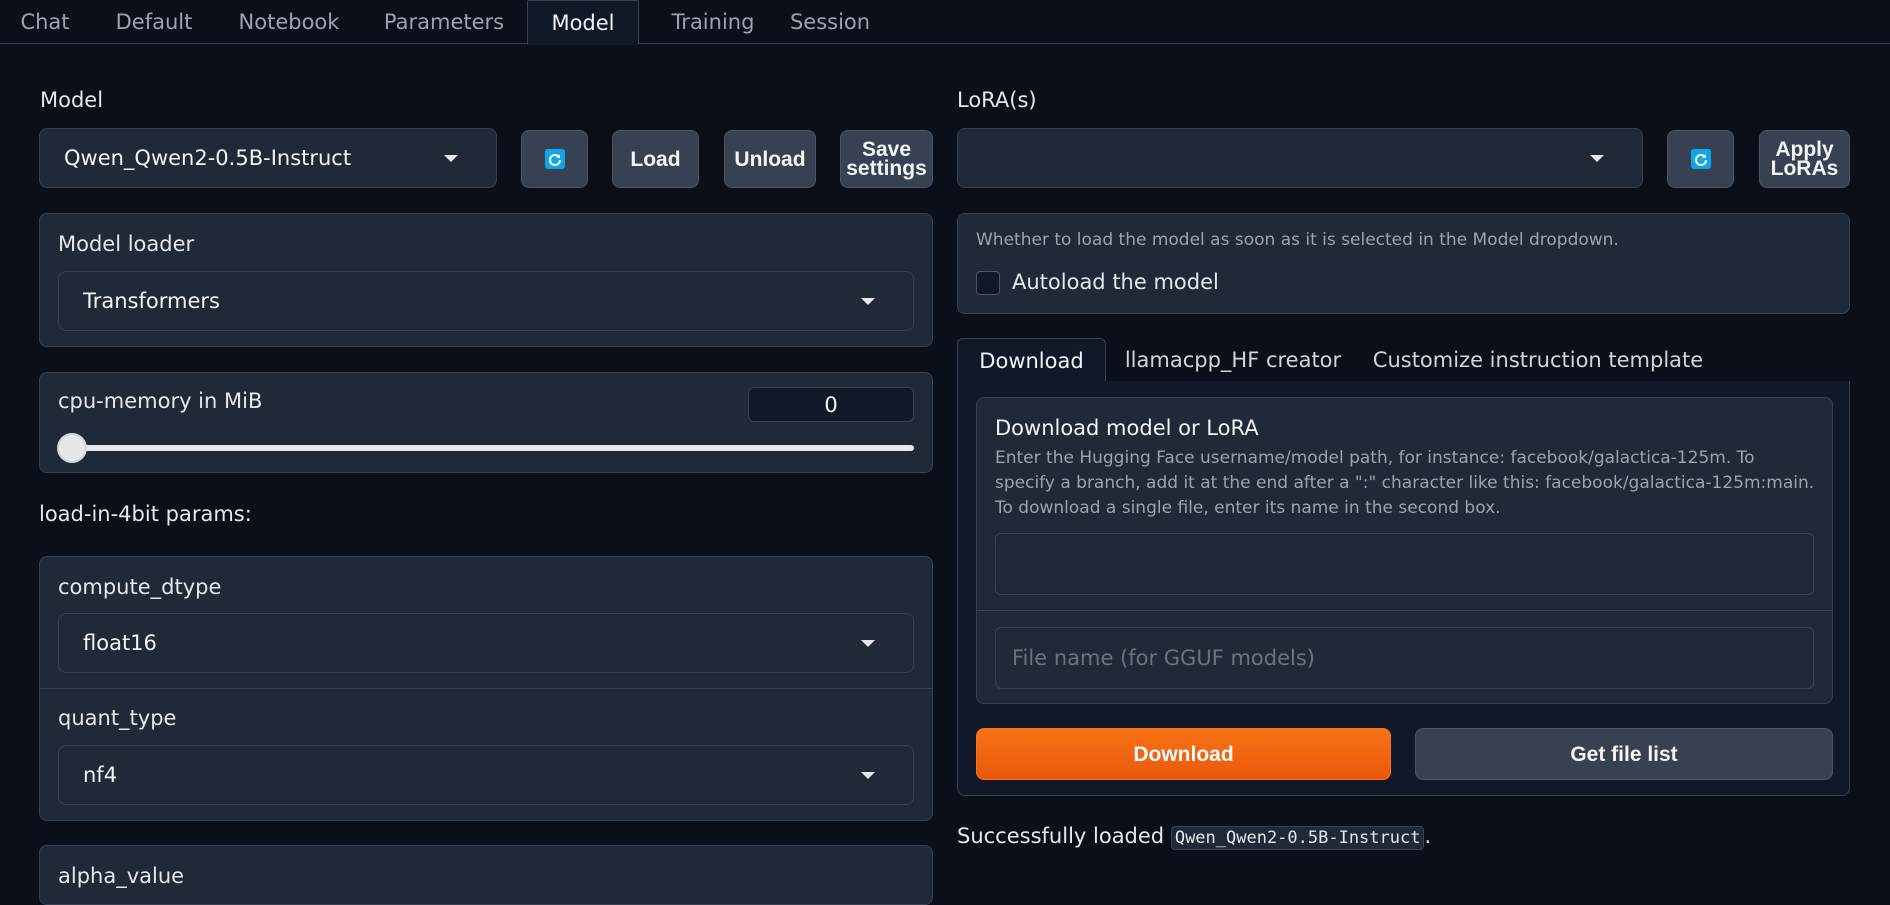 The height and width of the screenshot is (905, 1890). Describe the element at coordinates (140, 587) in the screenshot. I see `compute-dtype-label: compute_dtype` at that location.